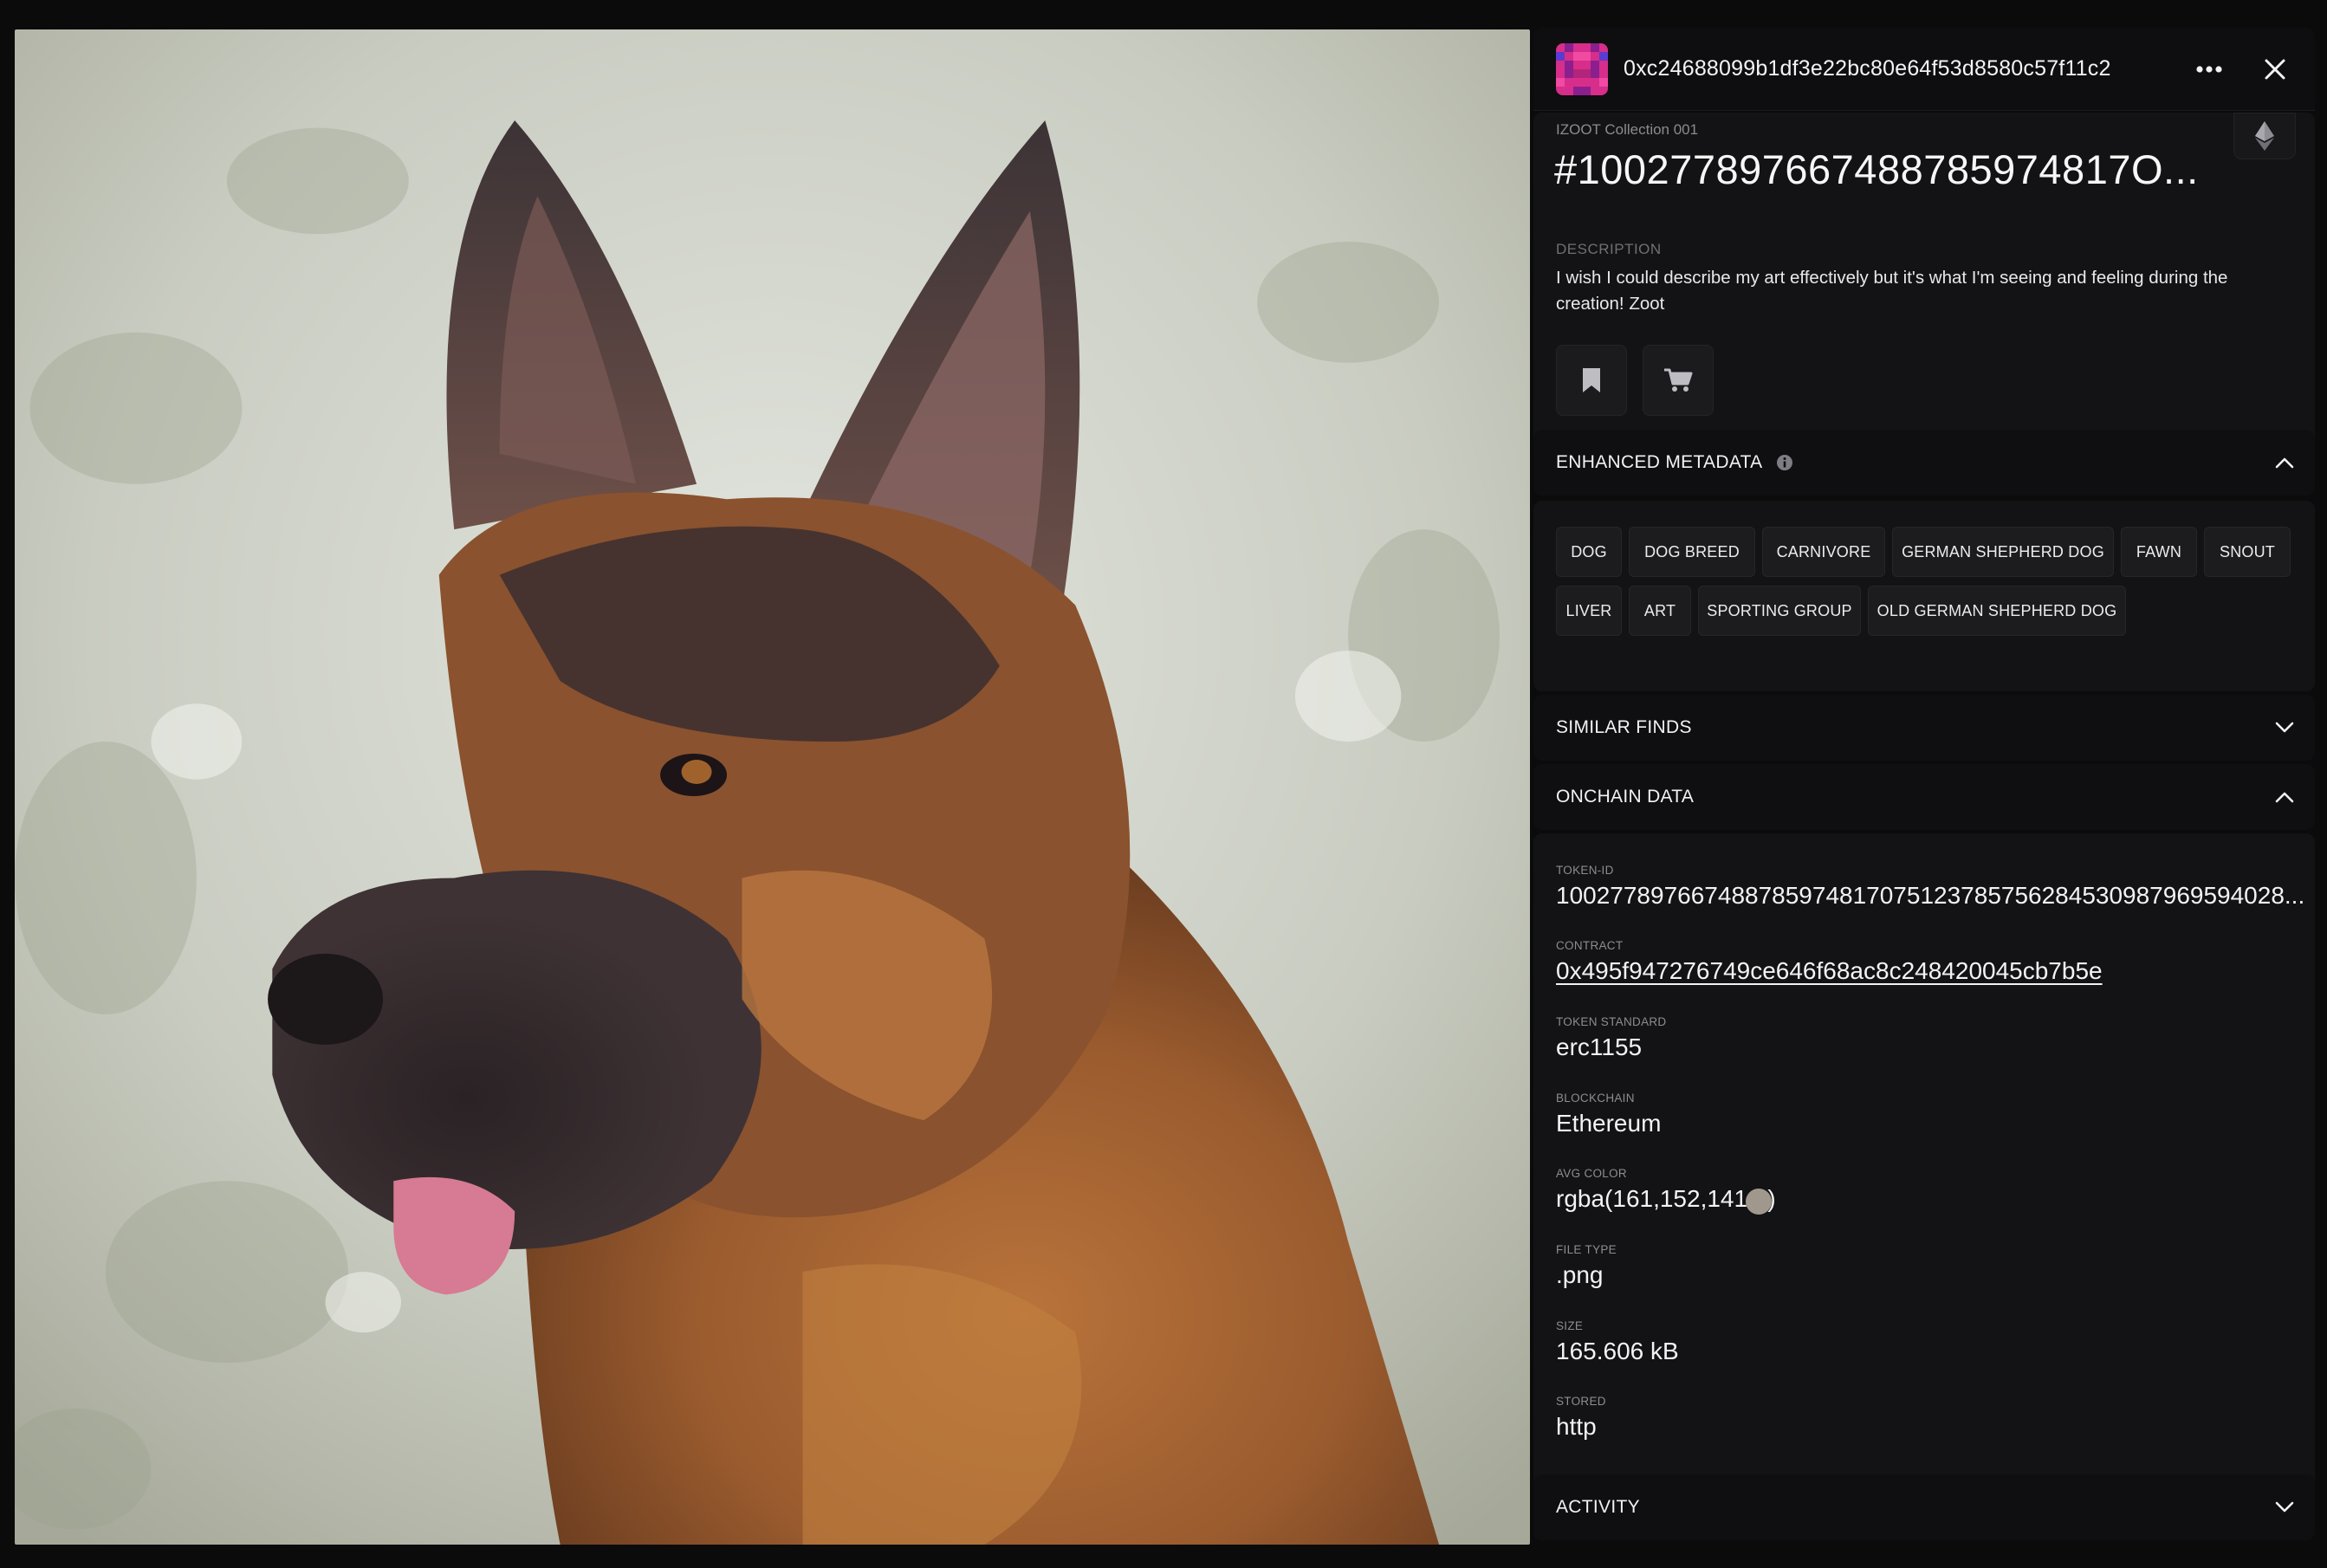  What do you see at coordinates (1589, 611) in the screenshot?
I see `tag-chip: LIVER` at bounding box center [1589, 611].